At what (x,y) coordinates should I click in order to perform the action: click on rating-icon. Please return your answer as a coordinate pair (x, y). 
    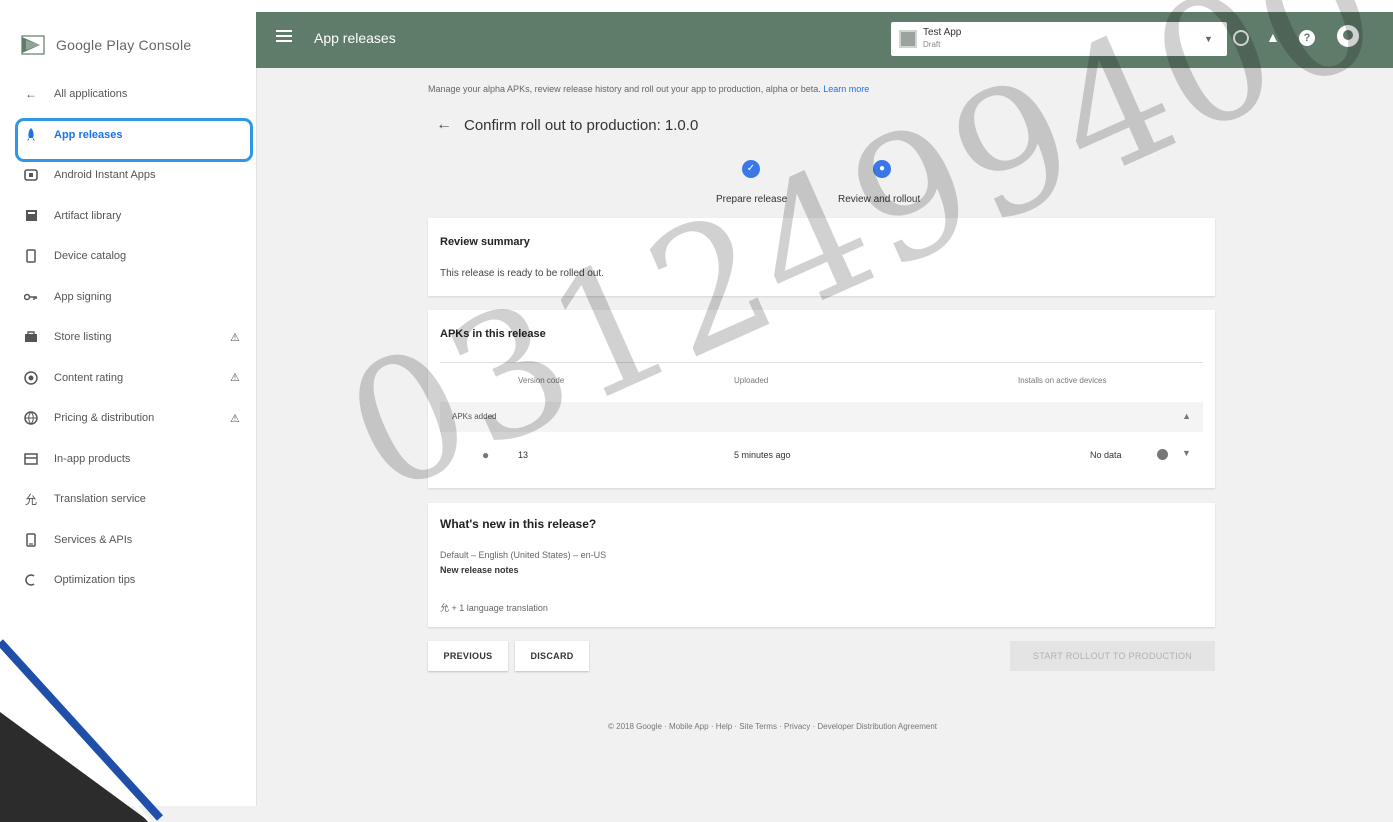
    Looking at the image, I should click on (31, 378).